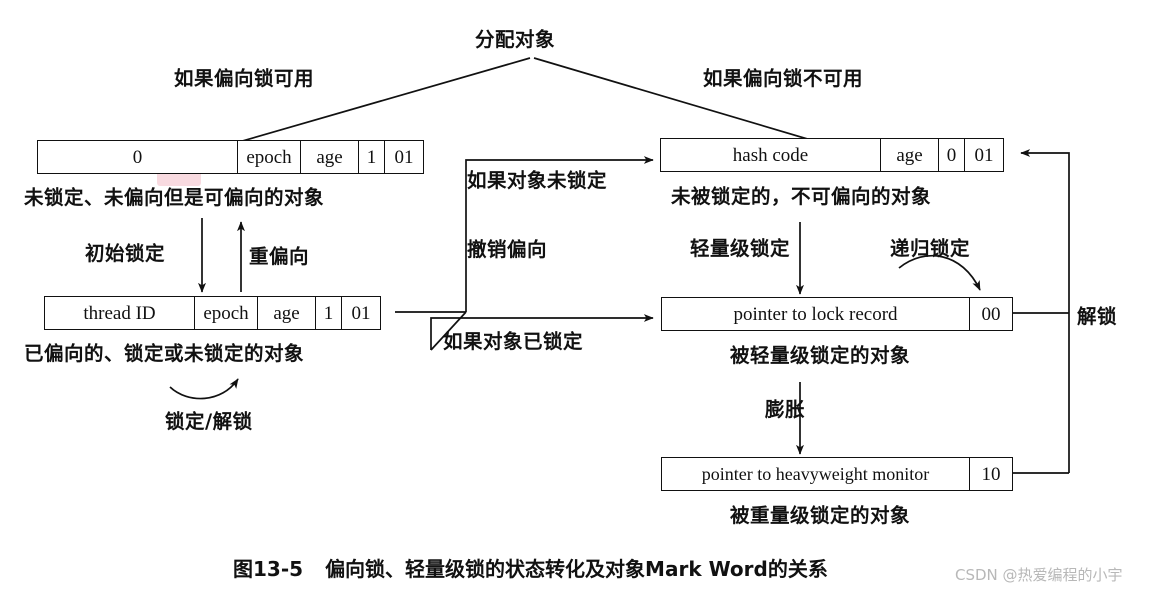 The width and height of the screenshot is (1174, 603). I want to click on markword-box-lockrecord: pointer to lock record 00, so click(837, 314).